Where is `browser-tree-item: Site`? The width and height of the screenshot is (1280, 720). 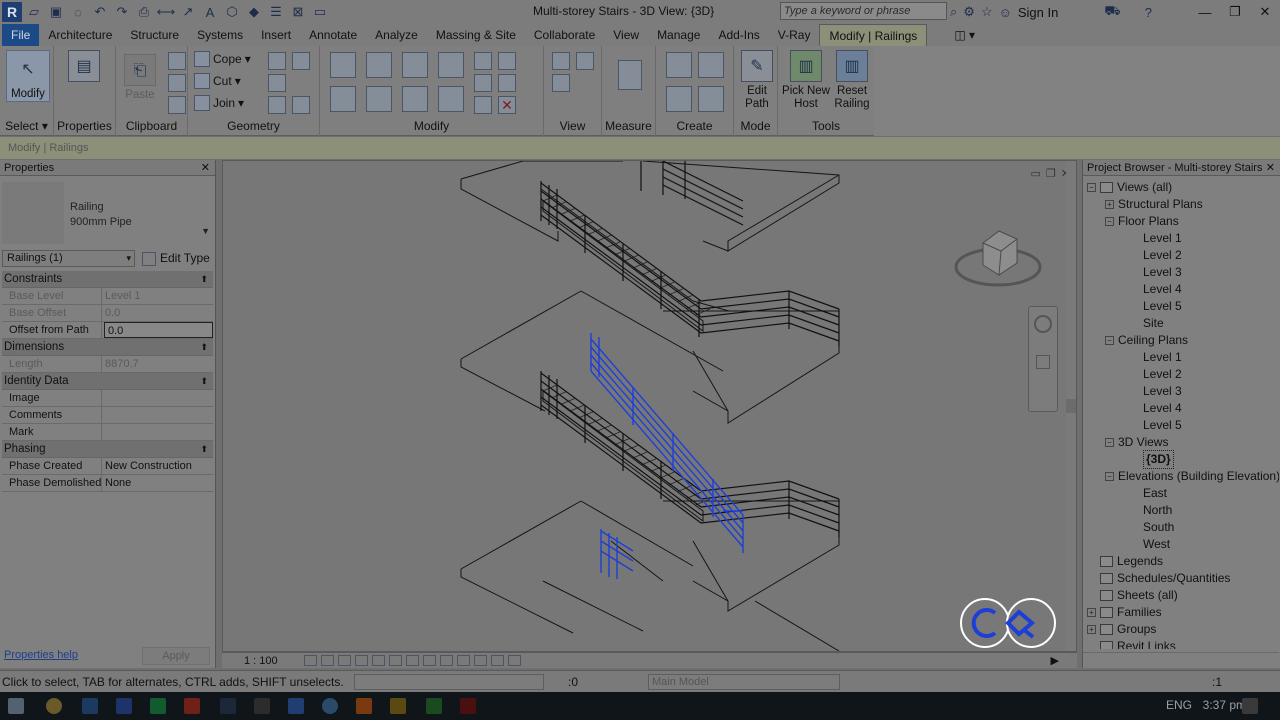 browser-tree-item: Site is located at coordinates (1153, 323).